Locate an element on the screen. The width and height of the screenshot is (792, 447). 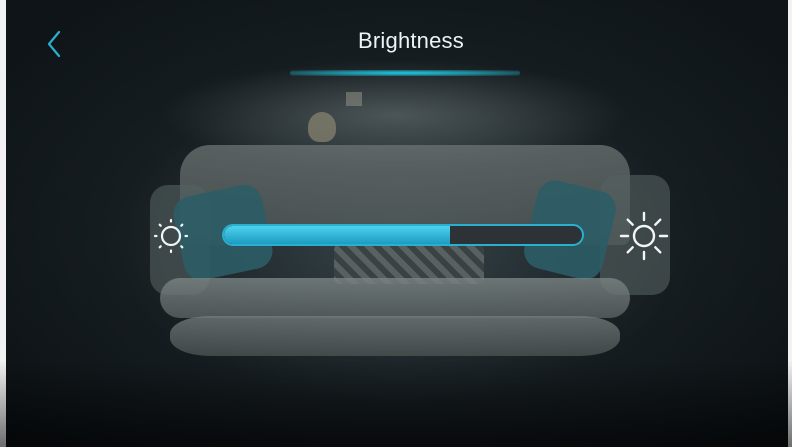
background-wall-light is located at coordinates (395, 115).